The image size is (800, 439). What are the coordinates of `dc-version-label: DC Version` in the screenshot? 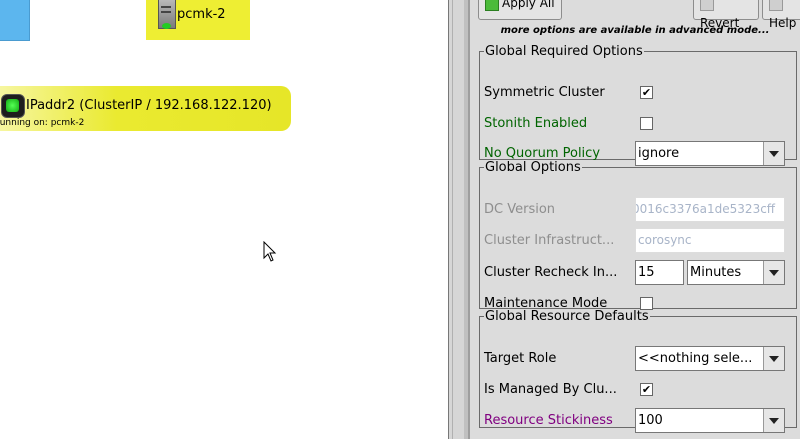 It's located at (520, 209).